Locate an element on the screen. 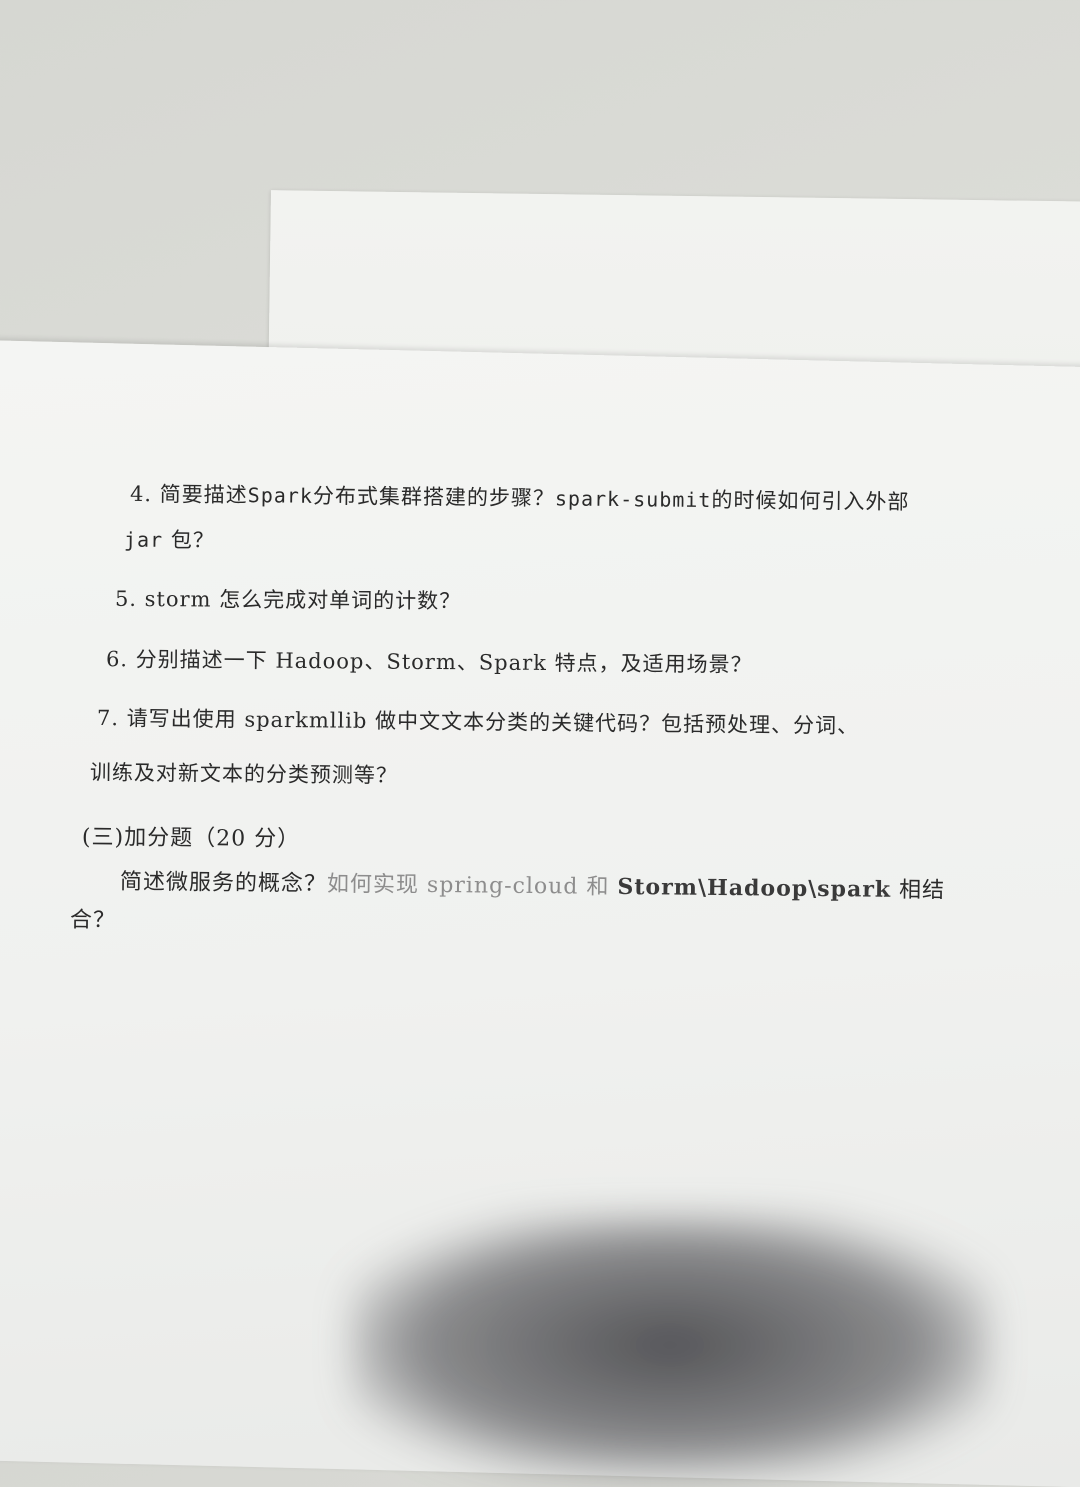 The image size is (1080, 1487). question-4-number: 4. is located at coordinates (141, 494).